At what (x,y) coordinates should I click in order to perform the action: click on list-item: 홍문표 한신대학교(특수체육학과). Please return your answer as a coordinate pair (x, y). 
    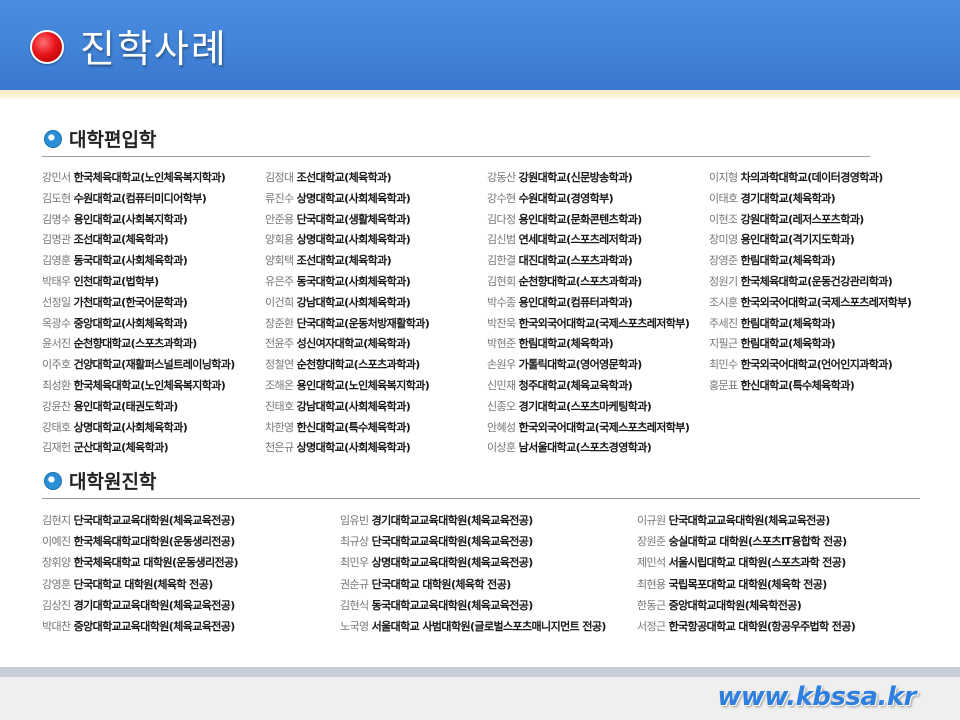
    Looking at the image, I should click on (810, 386).